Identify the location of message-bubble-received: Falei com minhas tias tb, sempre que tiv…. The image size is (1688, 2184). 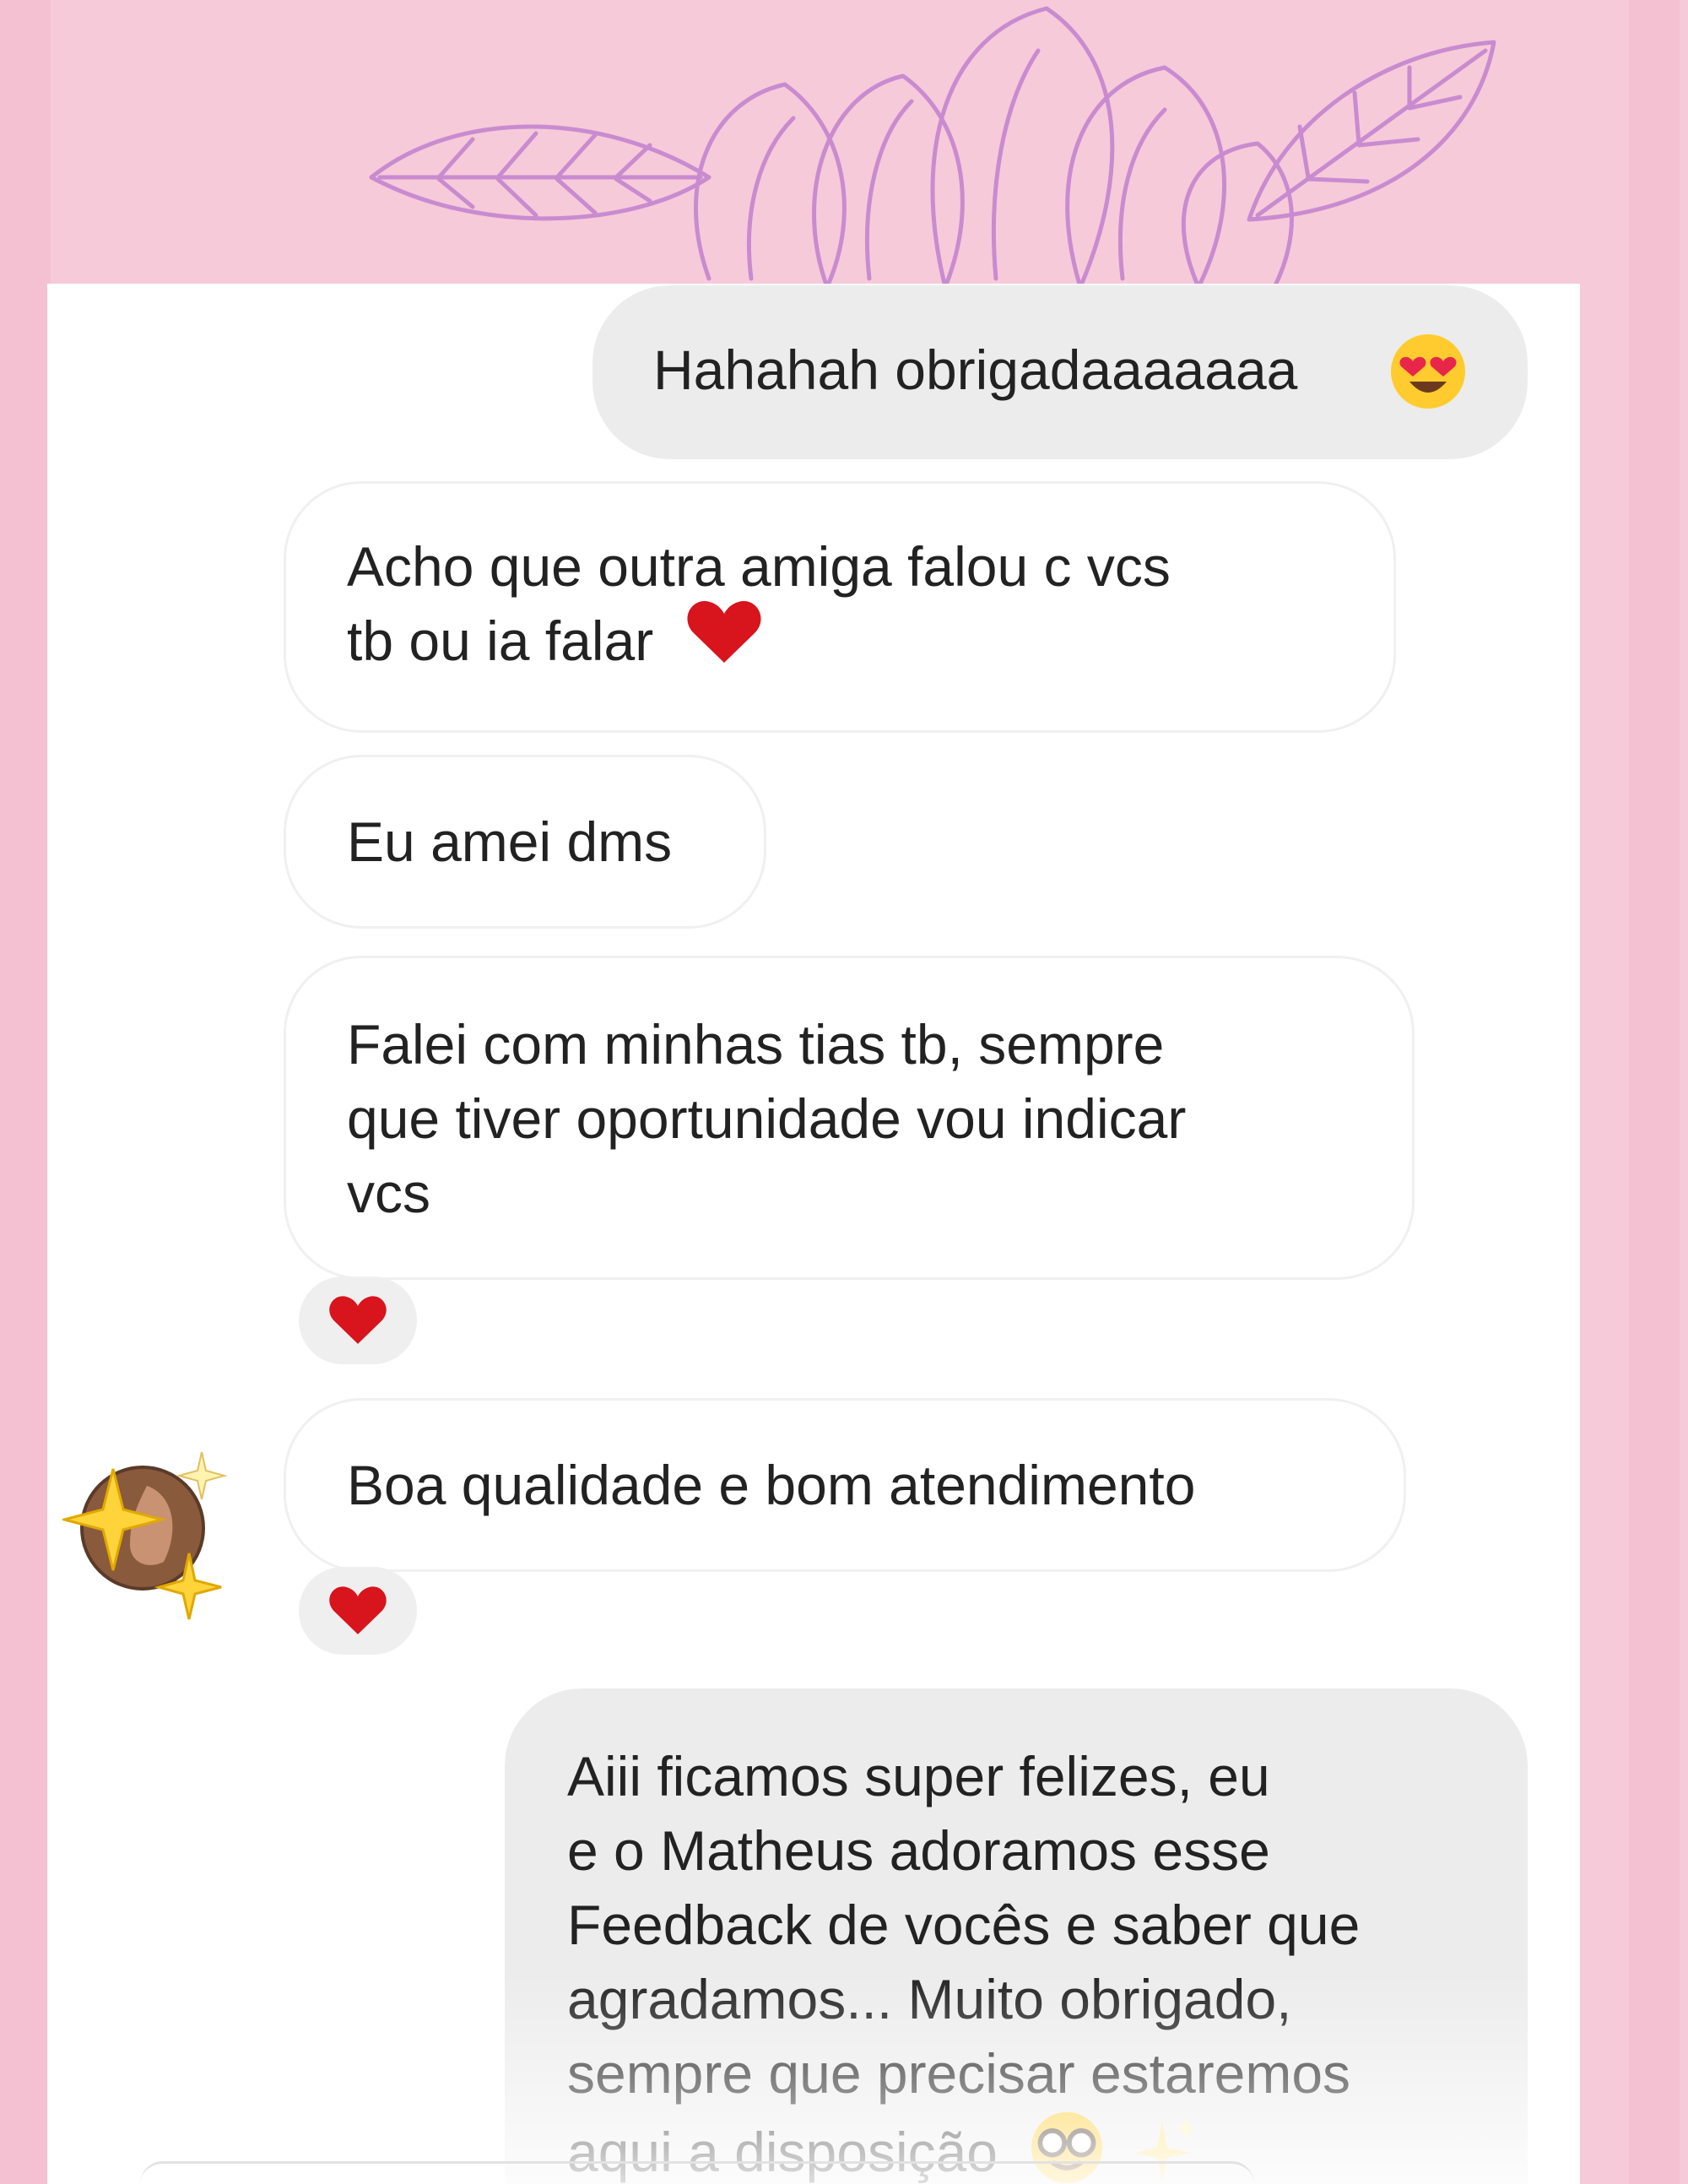
(849, 1118).